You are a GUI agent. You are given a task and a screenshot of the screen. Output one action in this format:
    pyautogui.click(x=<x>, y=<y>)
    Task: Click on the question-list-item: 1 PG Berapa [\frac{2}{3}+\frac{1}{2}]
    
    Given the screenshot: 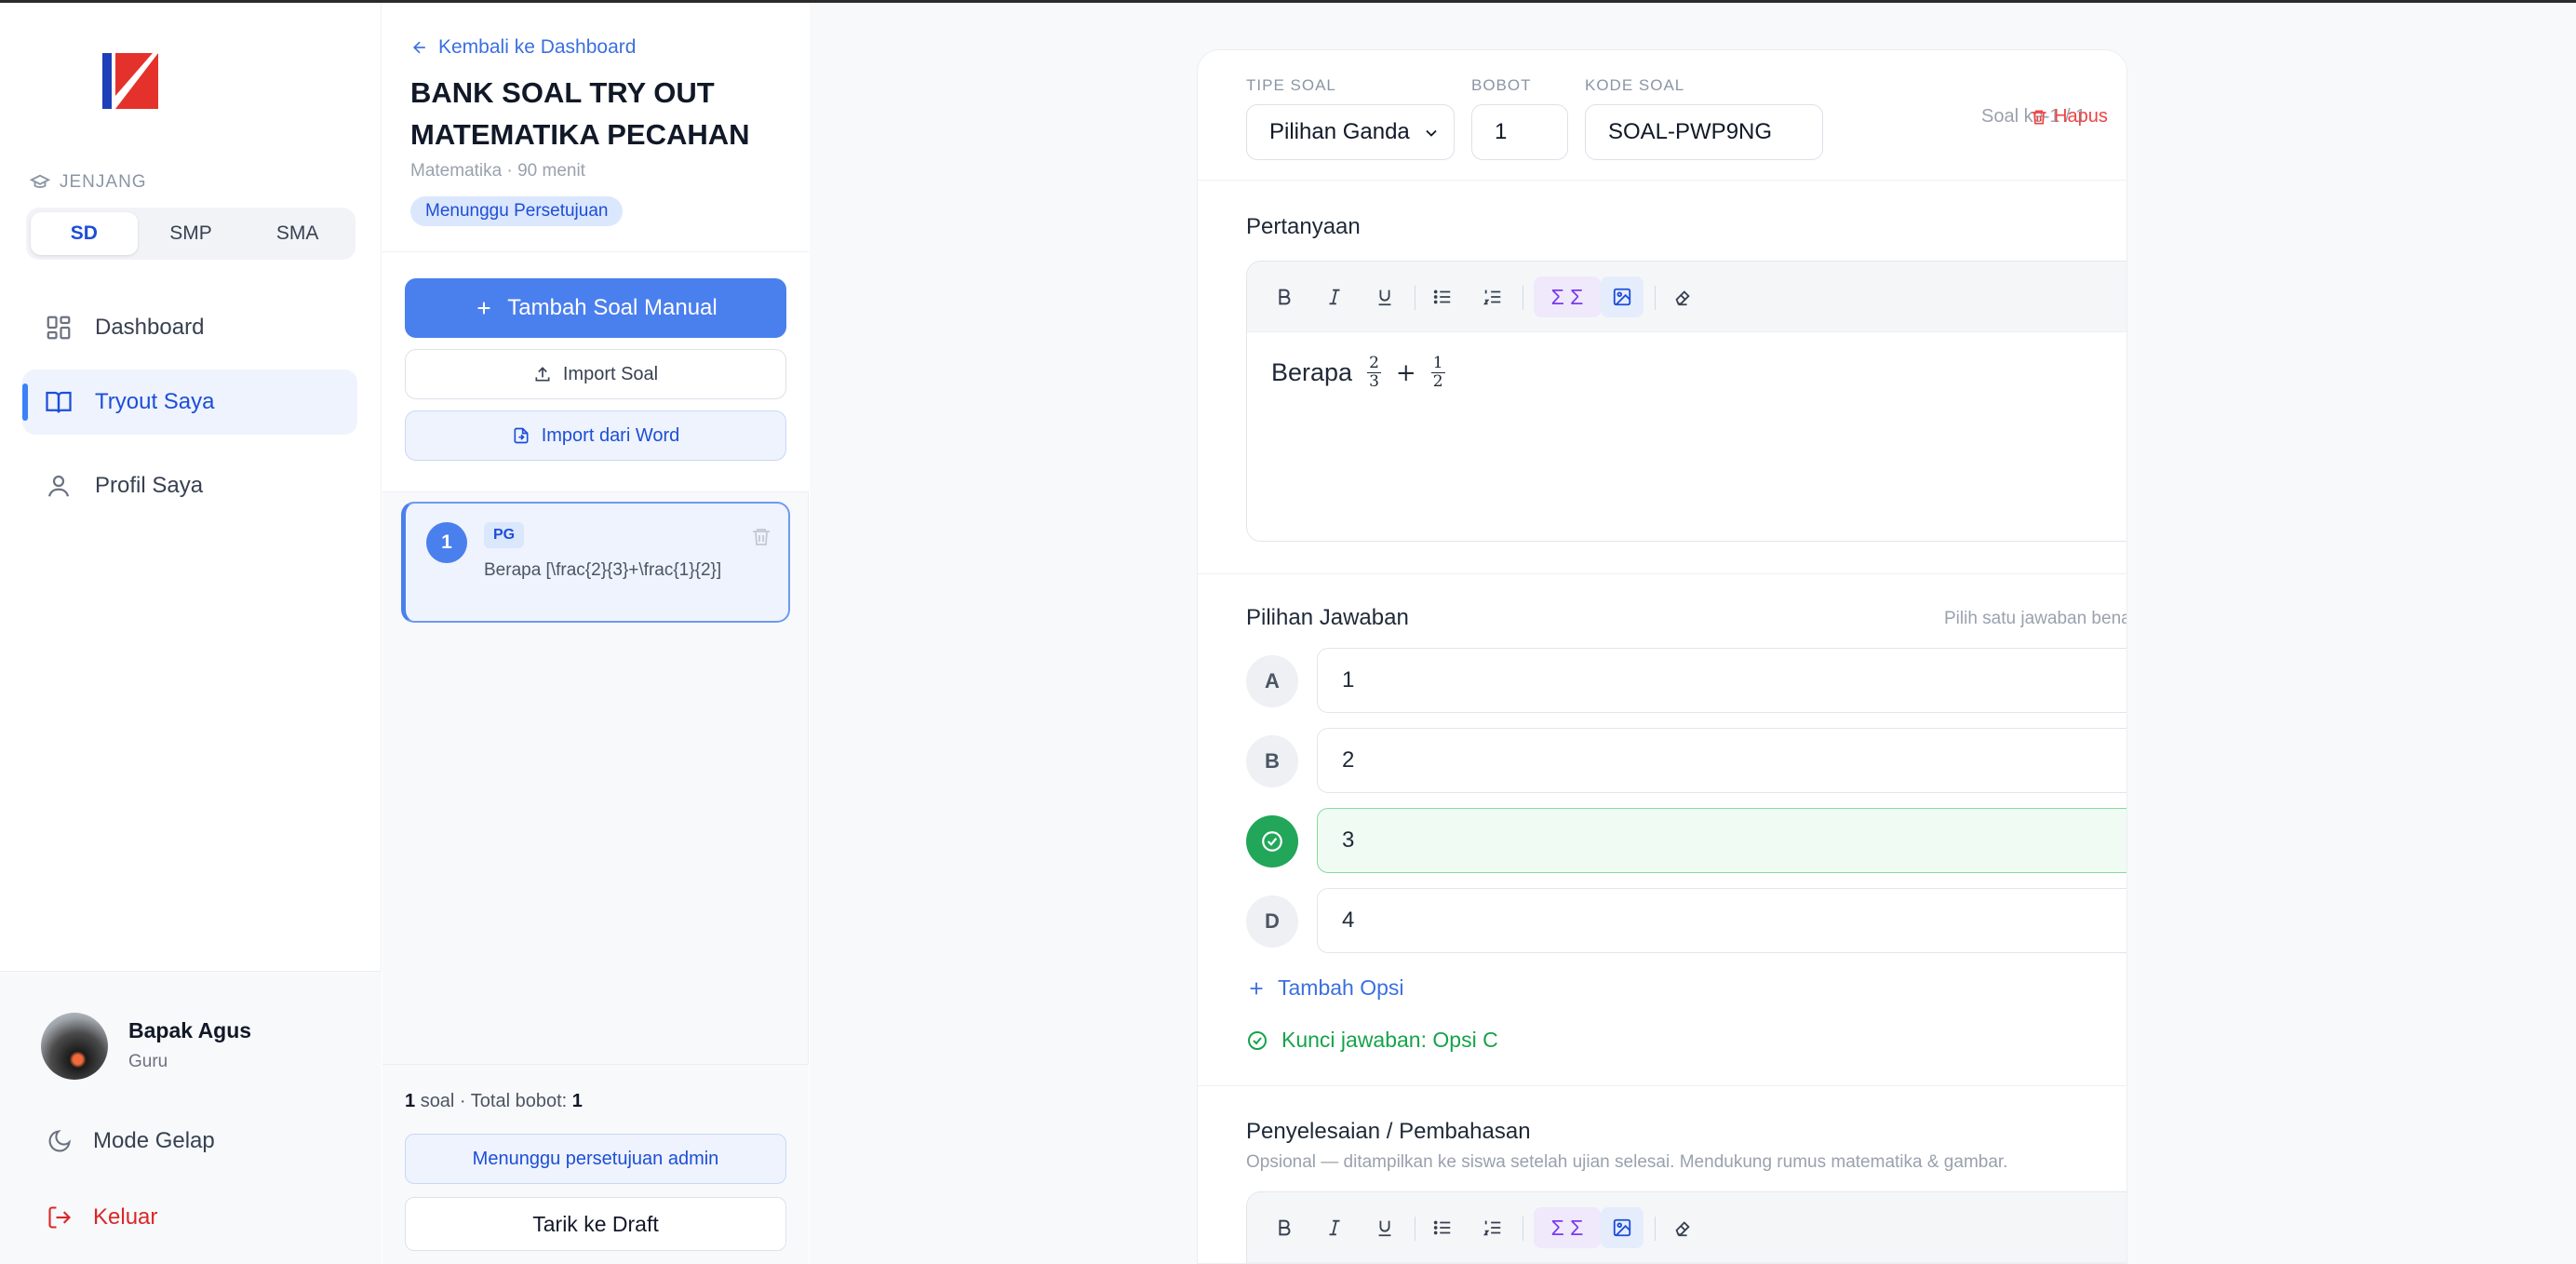 What is the action you would take?
    pyautogui.click(x=595, y=562)
    